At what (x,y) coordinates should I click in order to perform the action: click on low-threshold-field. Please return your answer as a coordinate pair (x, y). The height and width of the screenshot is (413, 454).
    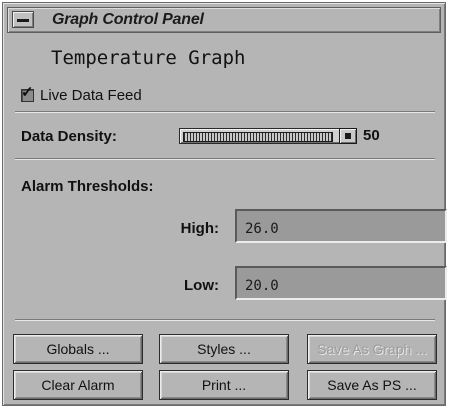
    Looking at the image, I should click on (341, 283).